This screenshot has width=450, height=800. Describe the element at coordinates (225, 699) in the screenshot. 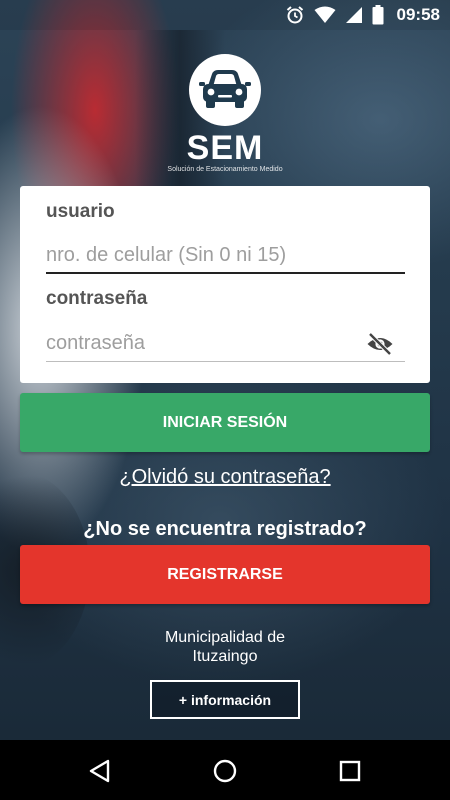

I see `more-info-button: + información` at that location.